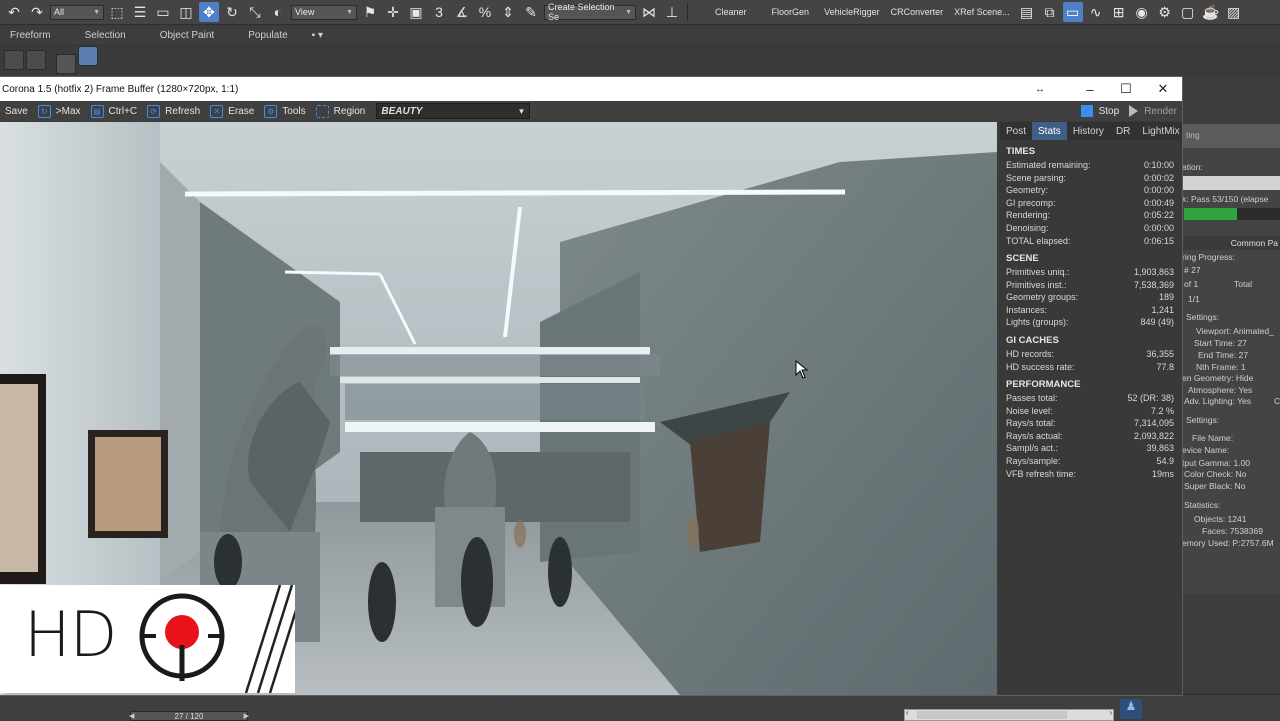  I want to click on keyboard-shortcut-icon: ▣, so click(416, 12).